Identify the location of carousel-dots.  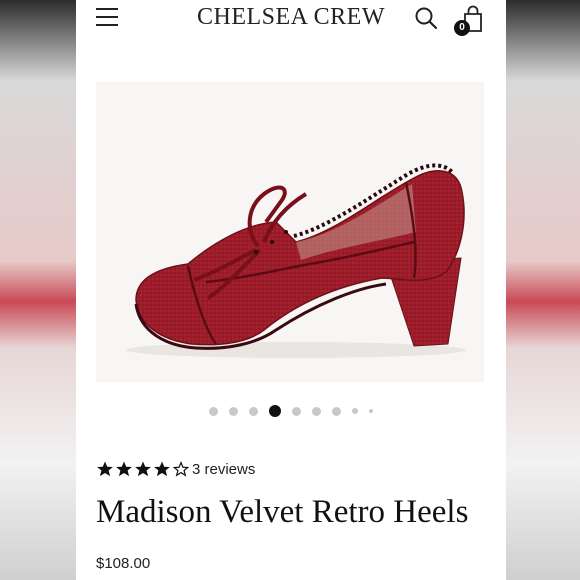
(291, 411).